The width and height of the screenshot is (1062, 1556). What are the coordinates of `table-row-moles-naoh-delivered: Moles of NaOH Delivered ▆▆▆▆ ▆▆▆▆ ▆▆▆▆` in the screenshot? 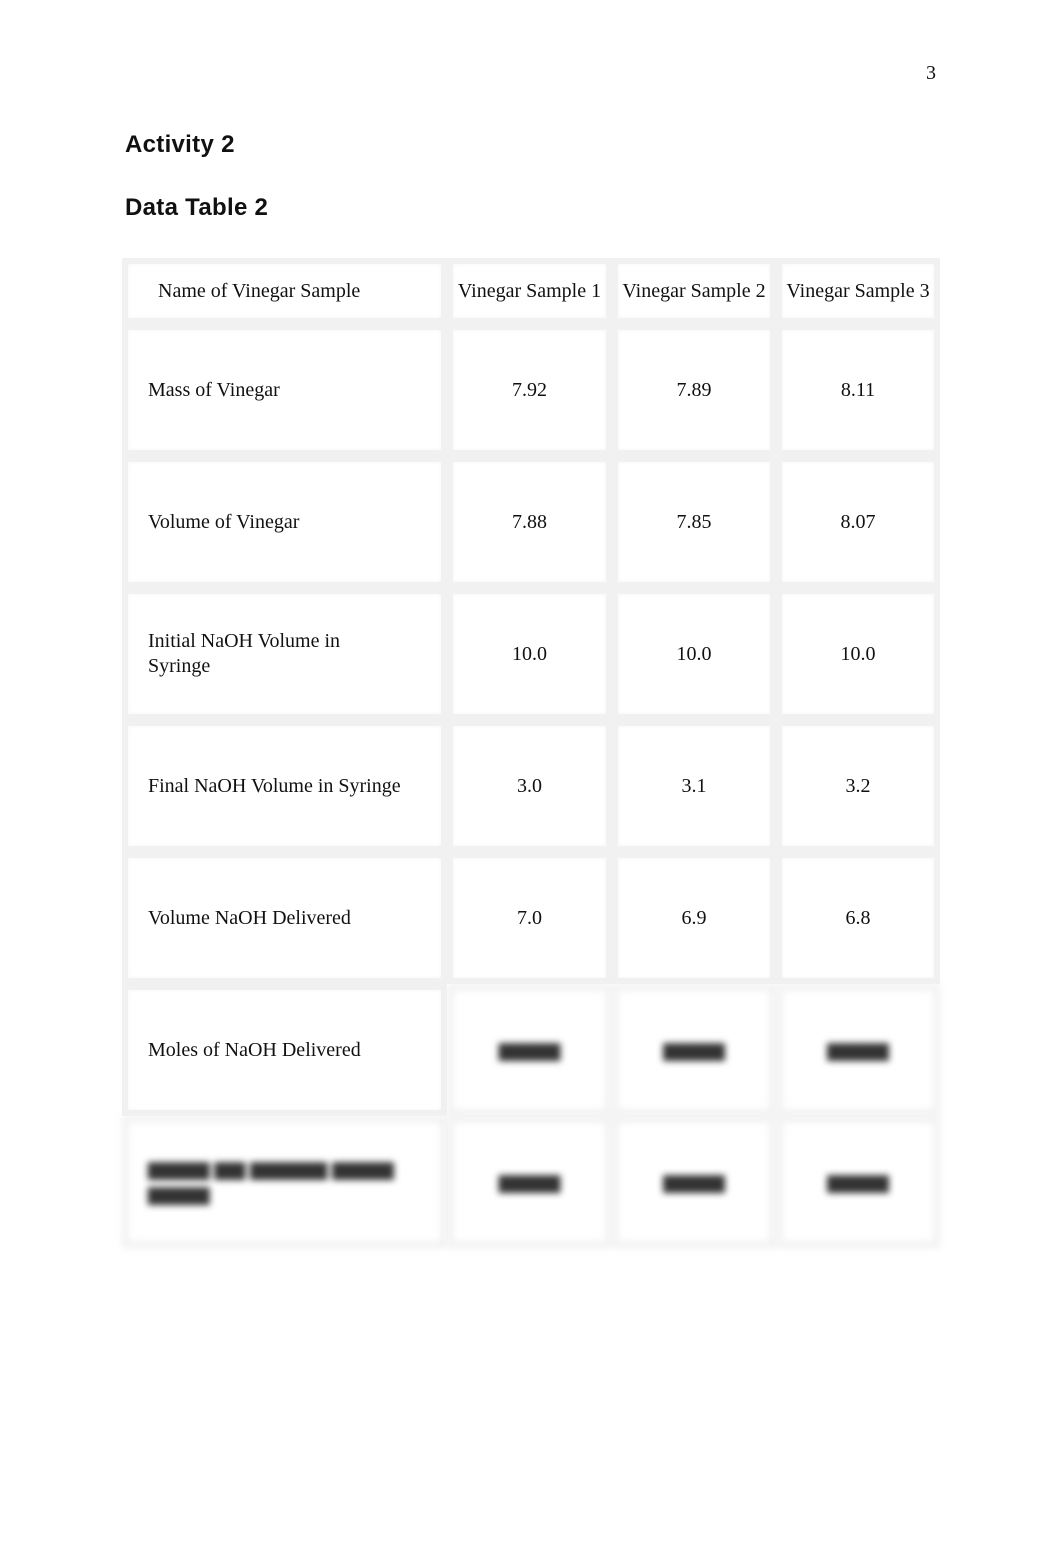 It's located at (531, 1050).